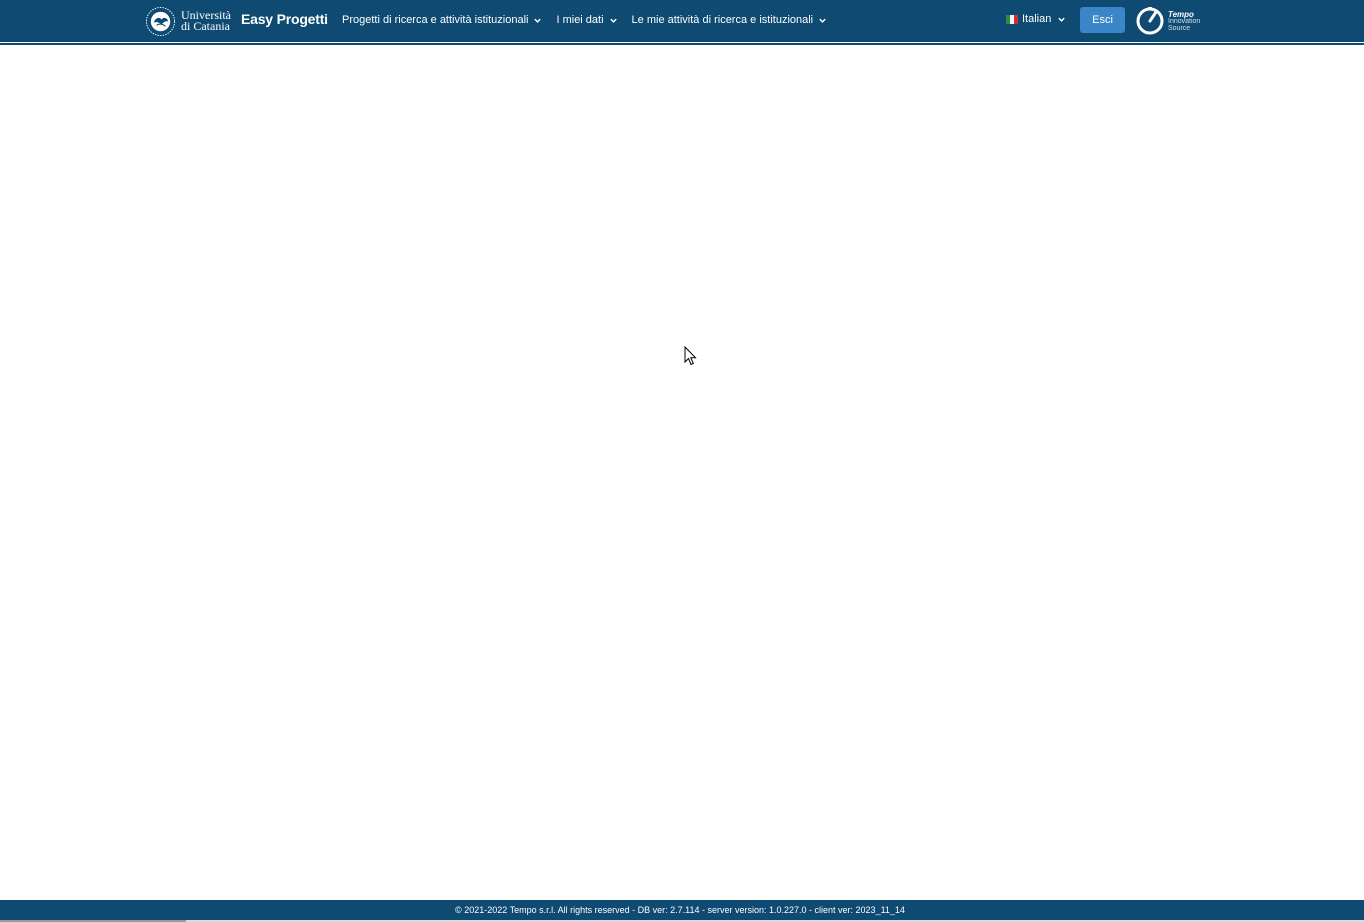  I want to click on vendor-name-line3: Source, so click(1179, 28).